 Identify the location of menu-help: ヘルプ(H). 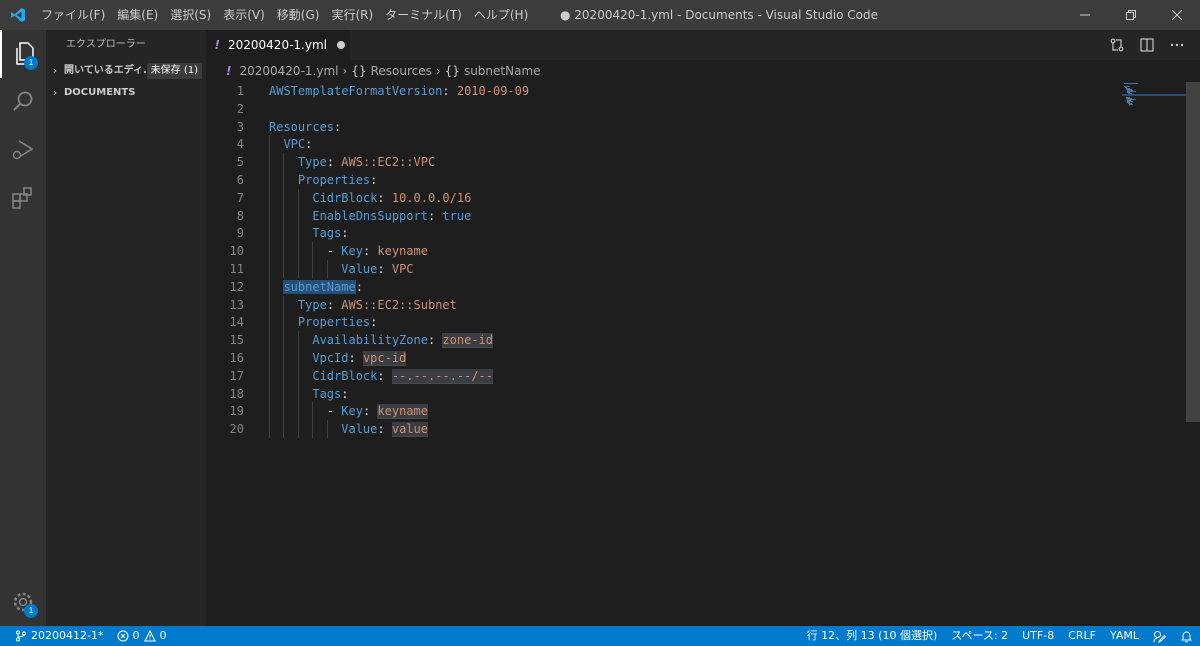
(501, 15).